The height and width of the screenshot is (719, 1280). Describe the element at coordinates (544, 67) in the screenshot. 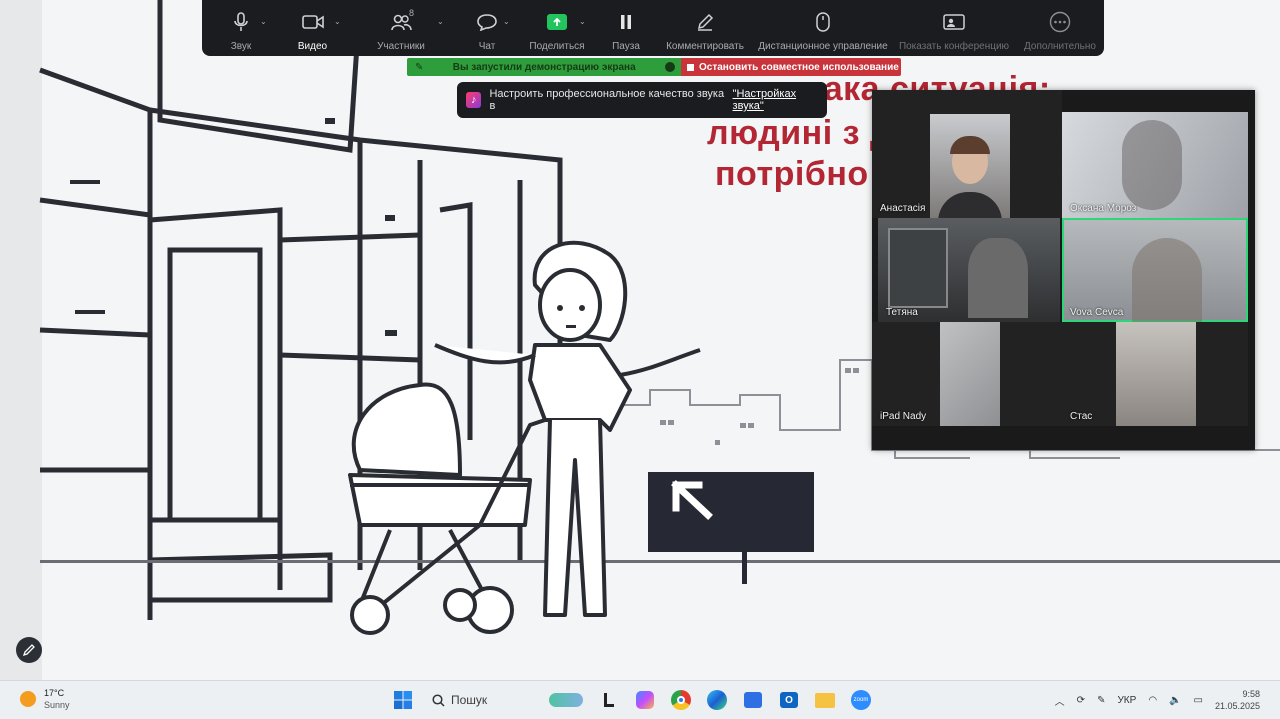

I see `share-status-banner: ✎ Вы запустили демонстрацию экрана` at that location.